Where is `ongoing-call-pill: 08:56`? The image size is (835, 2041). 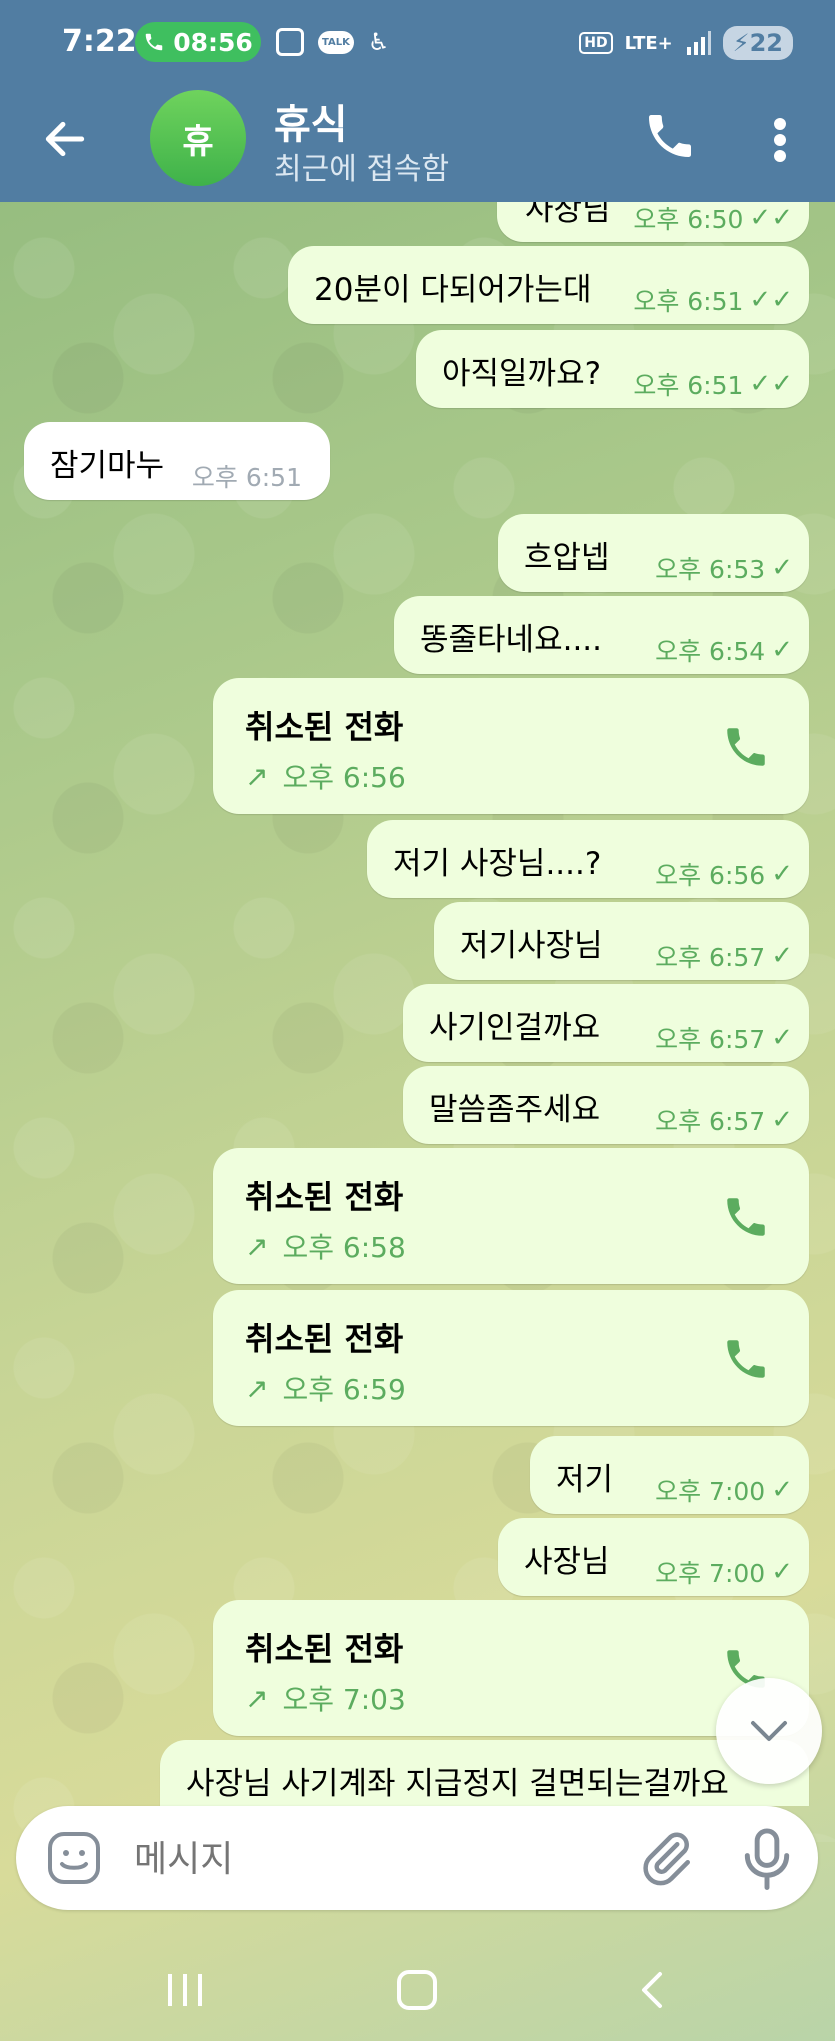 ongoing-call-pill: 08:56 is located at coordinates (198, 42).